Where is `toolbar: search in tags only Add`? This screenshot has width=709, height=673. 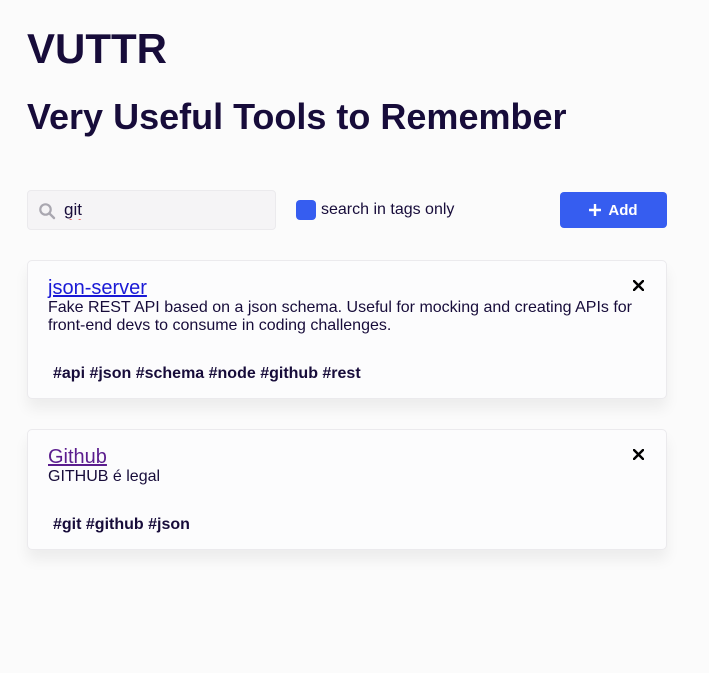 toolbar: search in tags only Add is located at coordinates (347, 210).